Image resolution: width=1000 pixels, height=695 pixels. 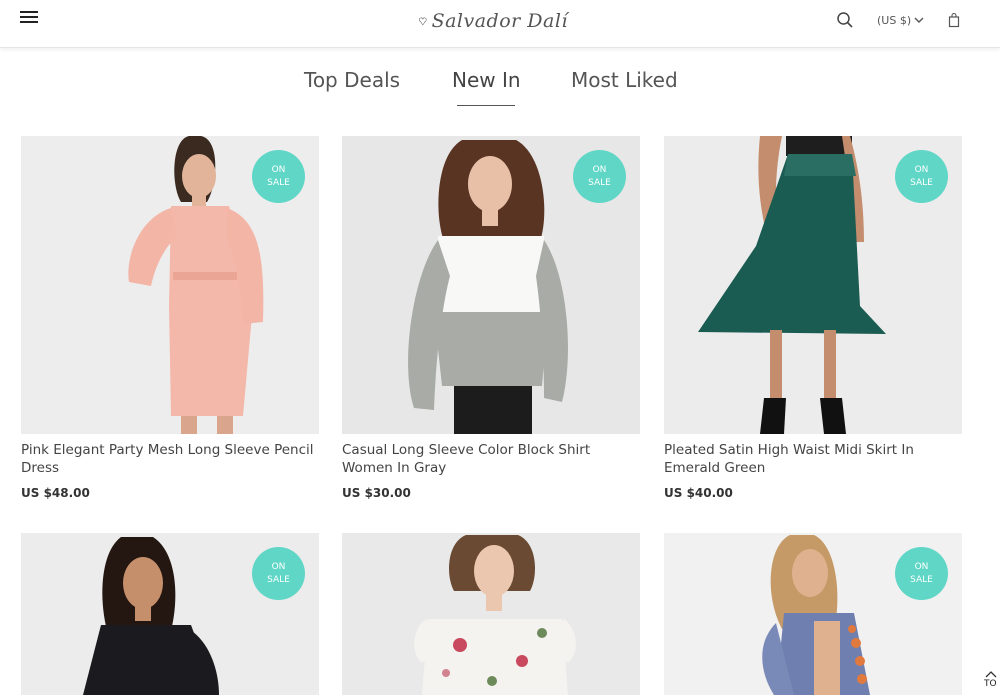 I want to click on logo-mark-icon, so click(x=423, y=21).